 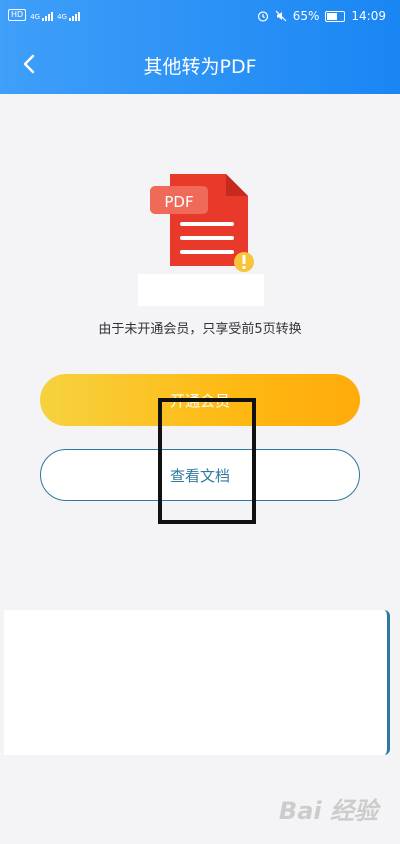 What do you see at coordinates (179, 202) in the screenshot?
I see `pdf-badge-label: PDF` at bounding box center [179, 202].